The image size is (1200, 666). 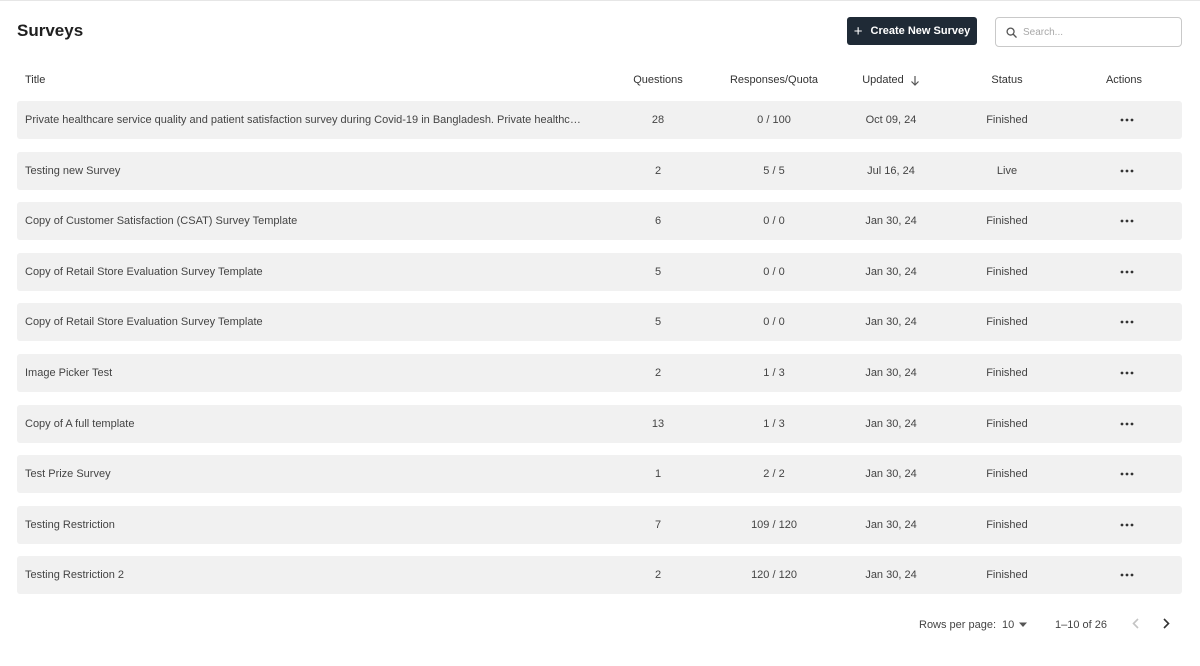 What do you see at coordinates (75, 575) in the screenshot?
I see `row-title: Testing Restriction 2` at bounding box center [75, 575].